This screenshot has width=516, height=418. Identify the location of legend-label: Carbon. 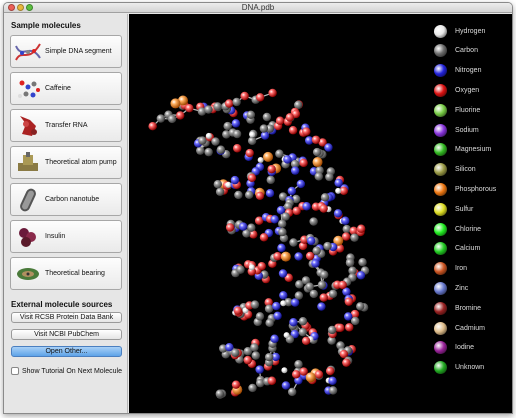
(466, 51).